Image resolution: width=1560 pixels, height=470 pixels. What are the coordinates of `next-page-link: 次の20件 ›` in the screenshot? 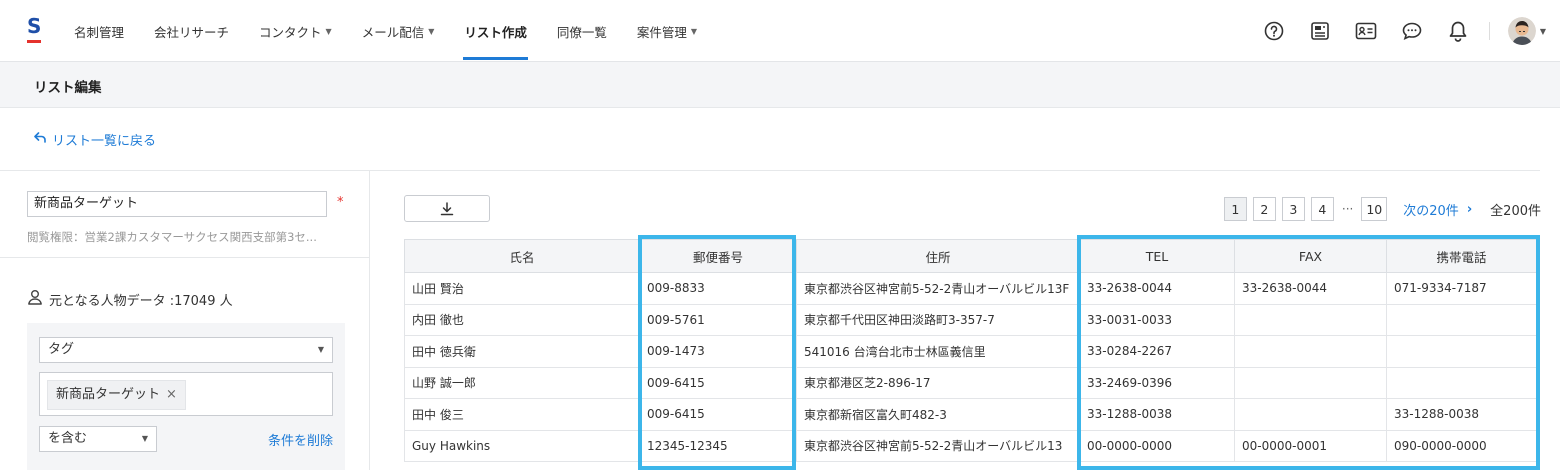 It's located at (1437, 209).